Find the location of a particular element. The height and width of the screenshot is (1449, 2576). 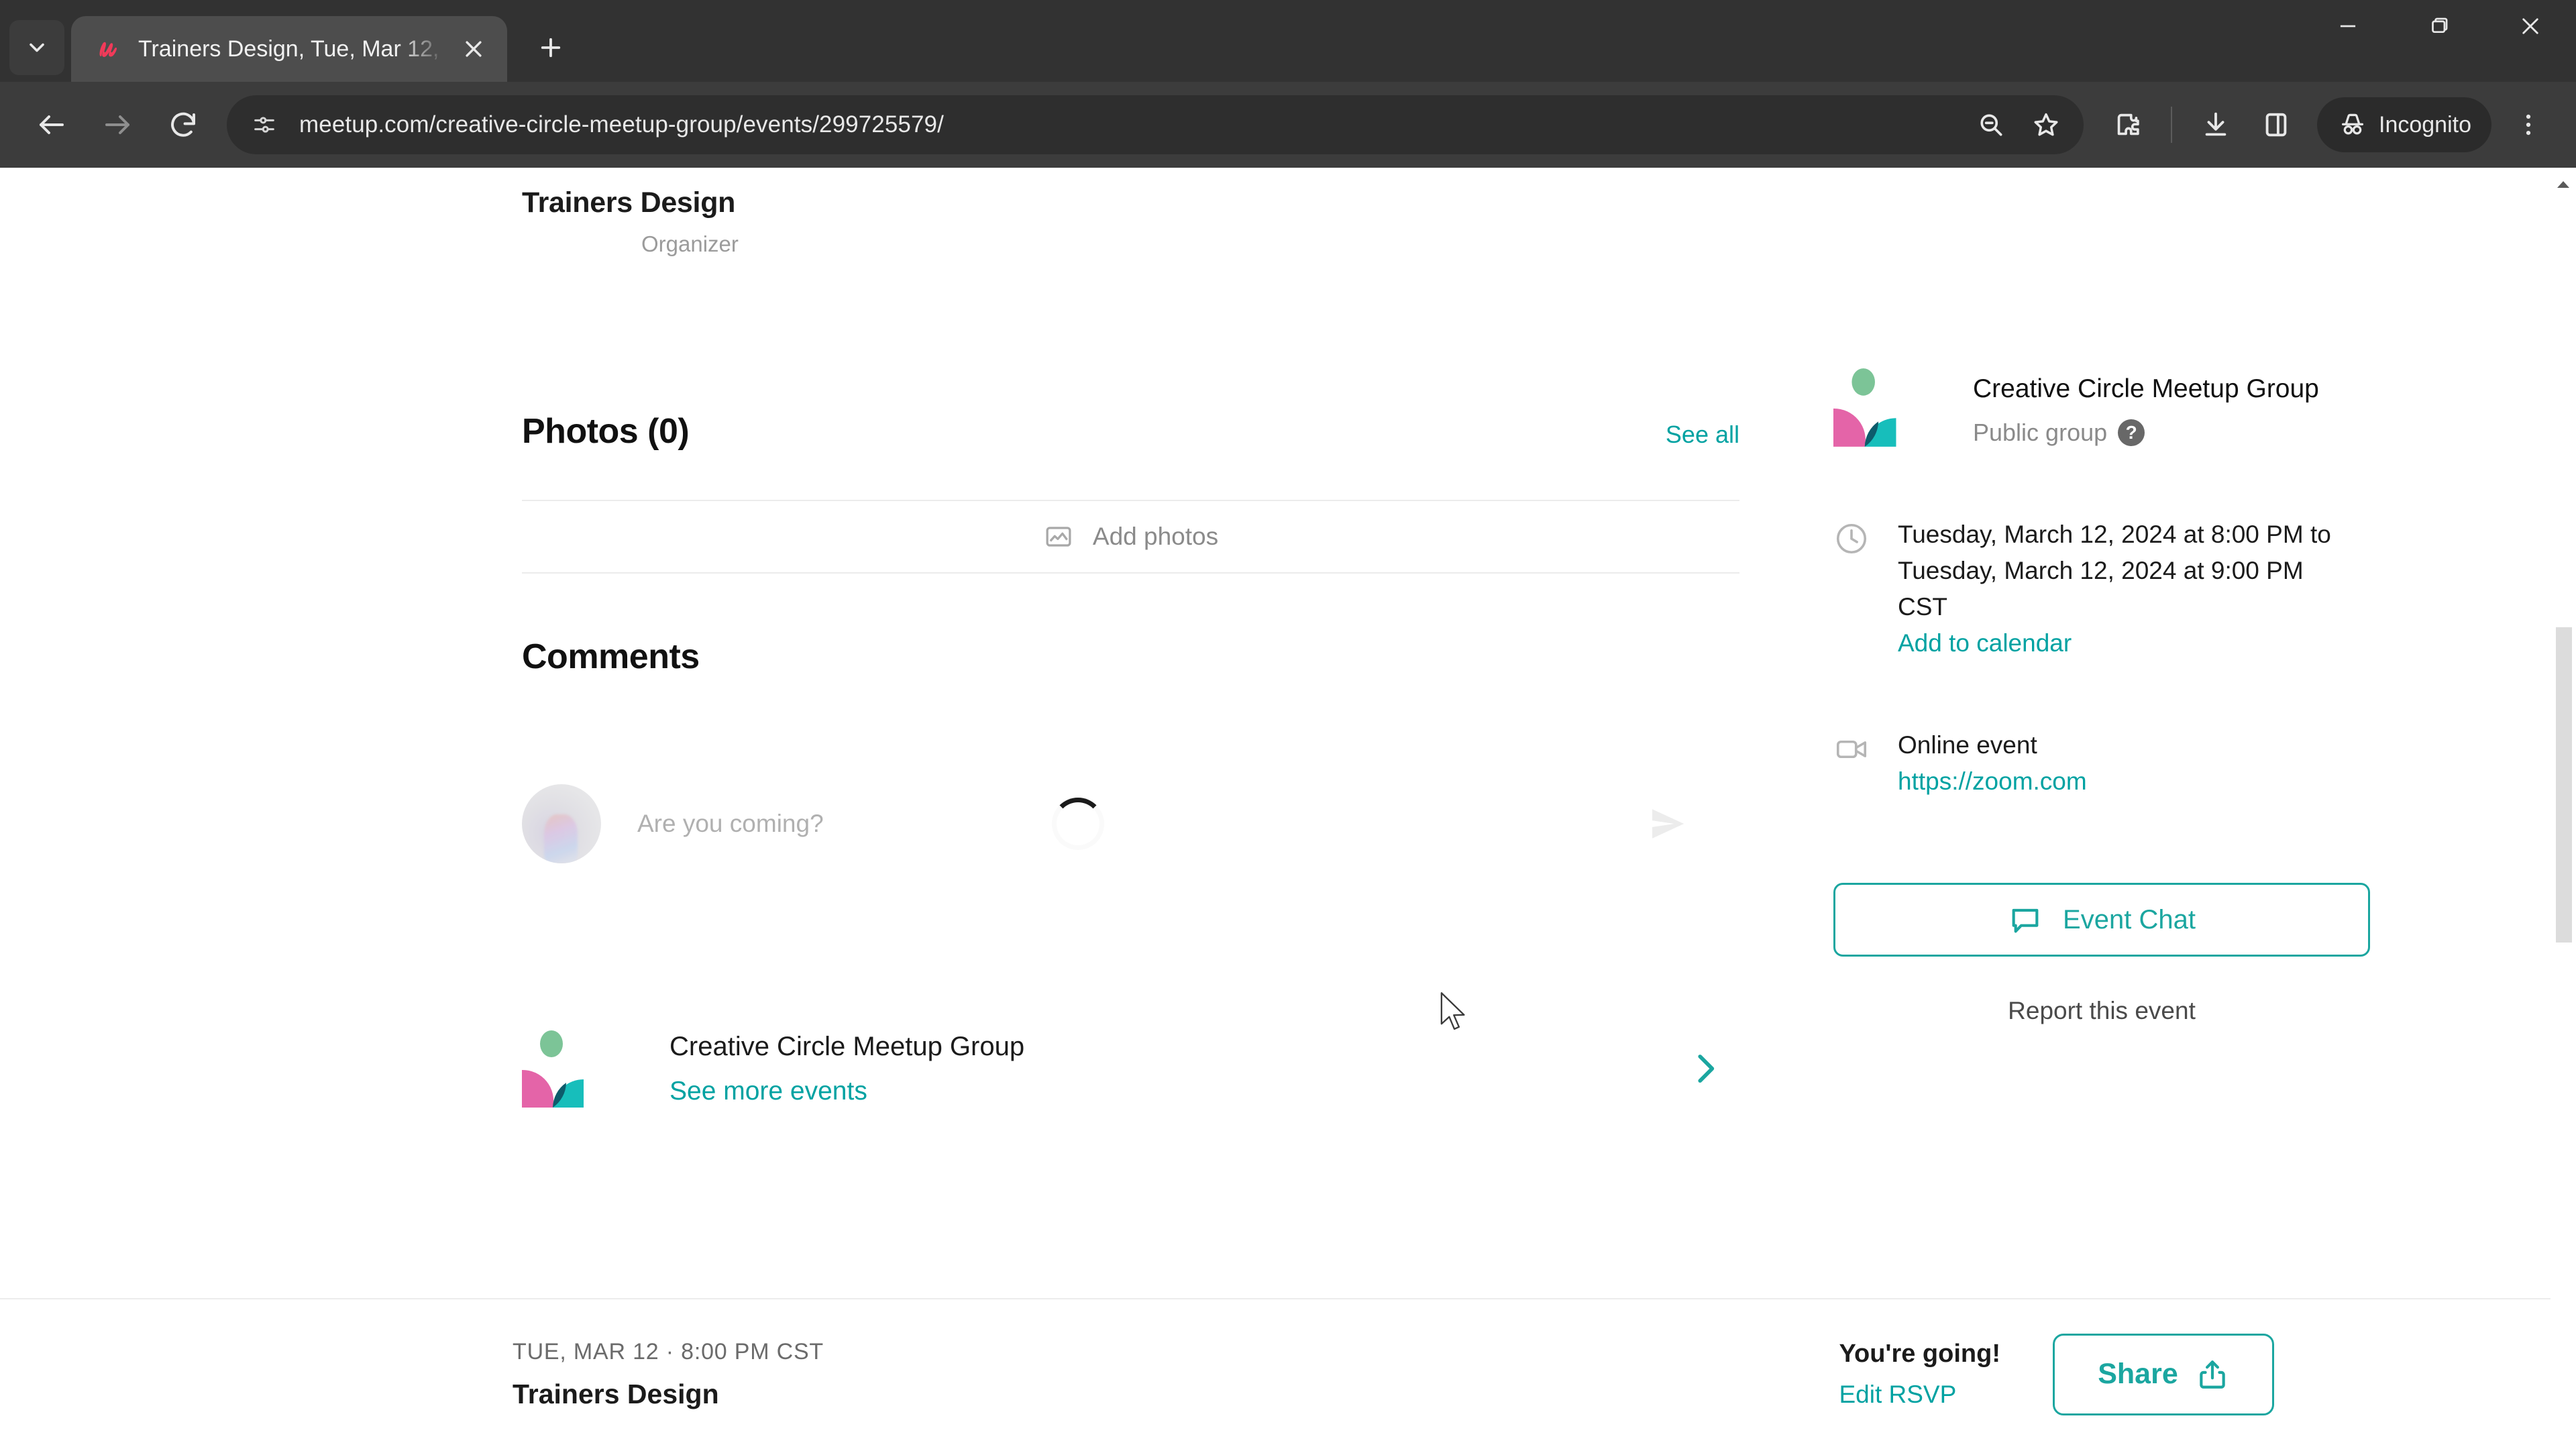

share-label: Share is located at coordinates (2138, 1374).